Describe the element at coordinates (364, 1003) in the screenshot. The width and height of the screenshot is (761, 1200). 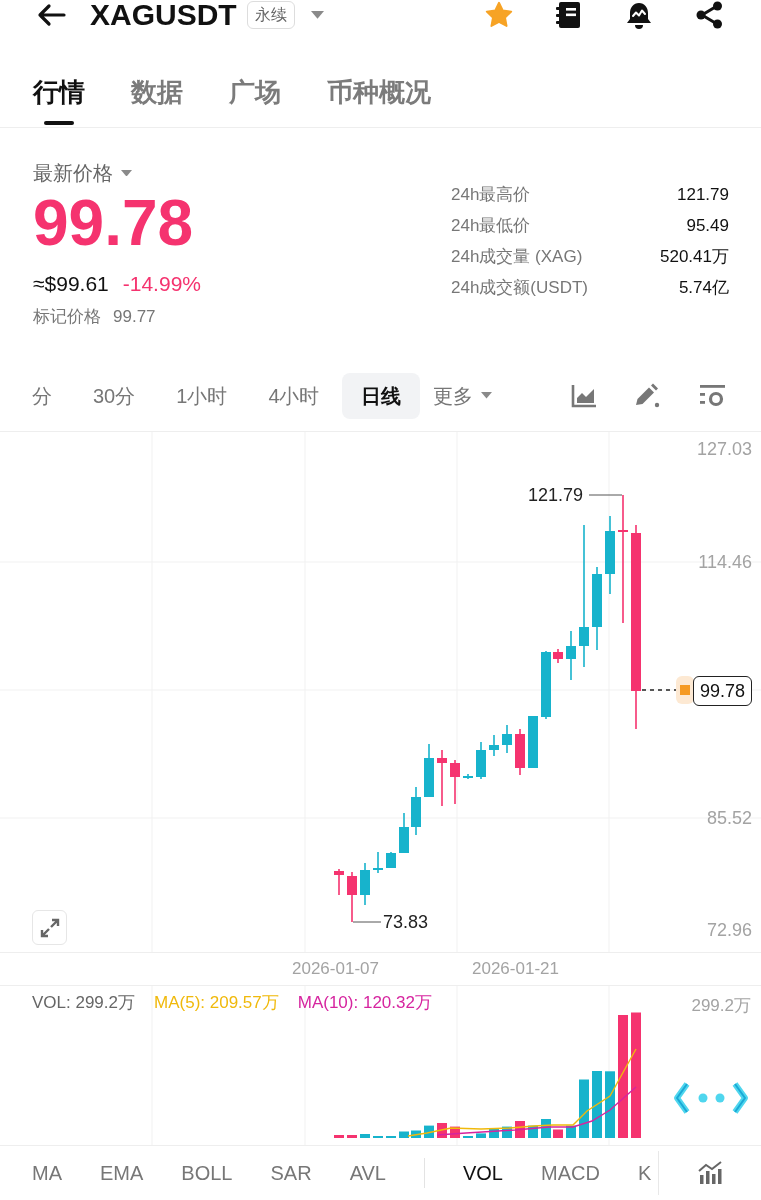
I see `volume-legend-item: MA(10): 120.32万` at that location.